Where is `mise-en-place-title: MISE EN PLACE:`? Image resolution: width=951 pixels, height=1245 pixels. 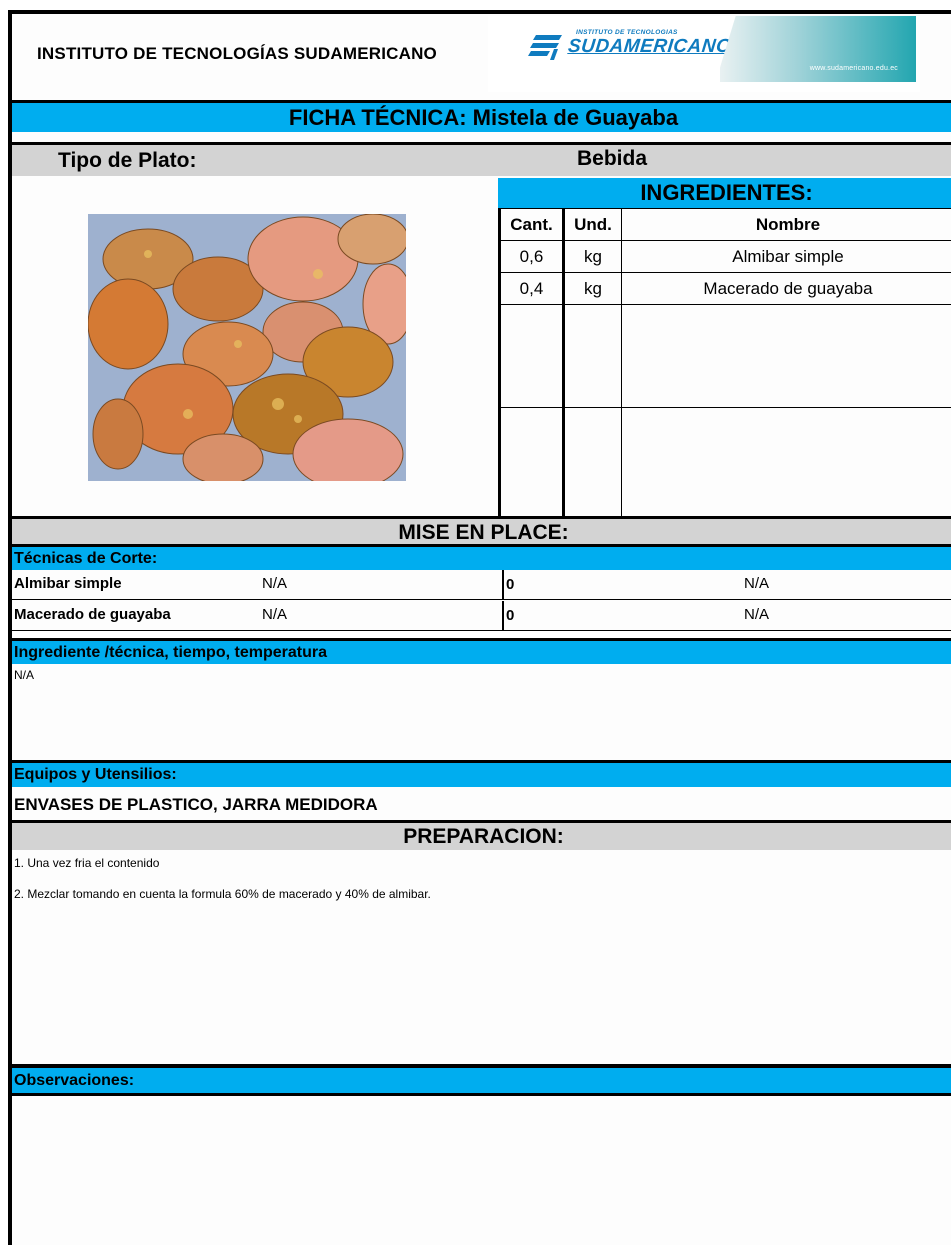
mise-en-place-title: MISE EN PLACE: is located at coordinates (481, 531).